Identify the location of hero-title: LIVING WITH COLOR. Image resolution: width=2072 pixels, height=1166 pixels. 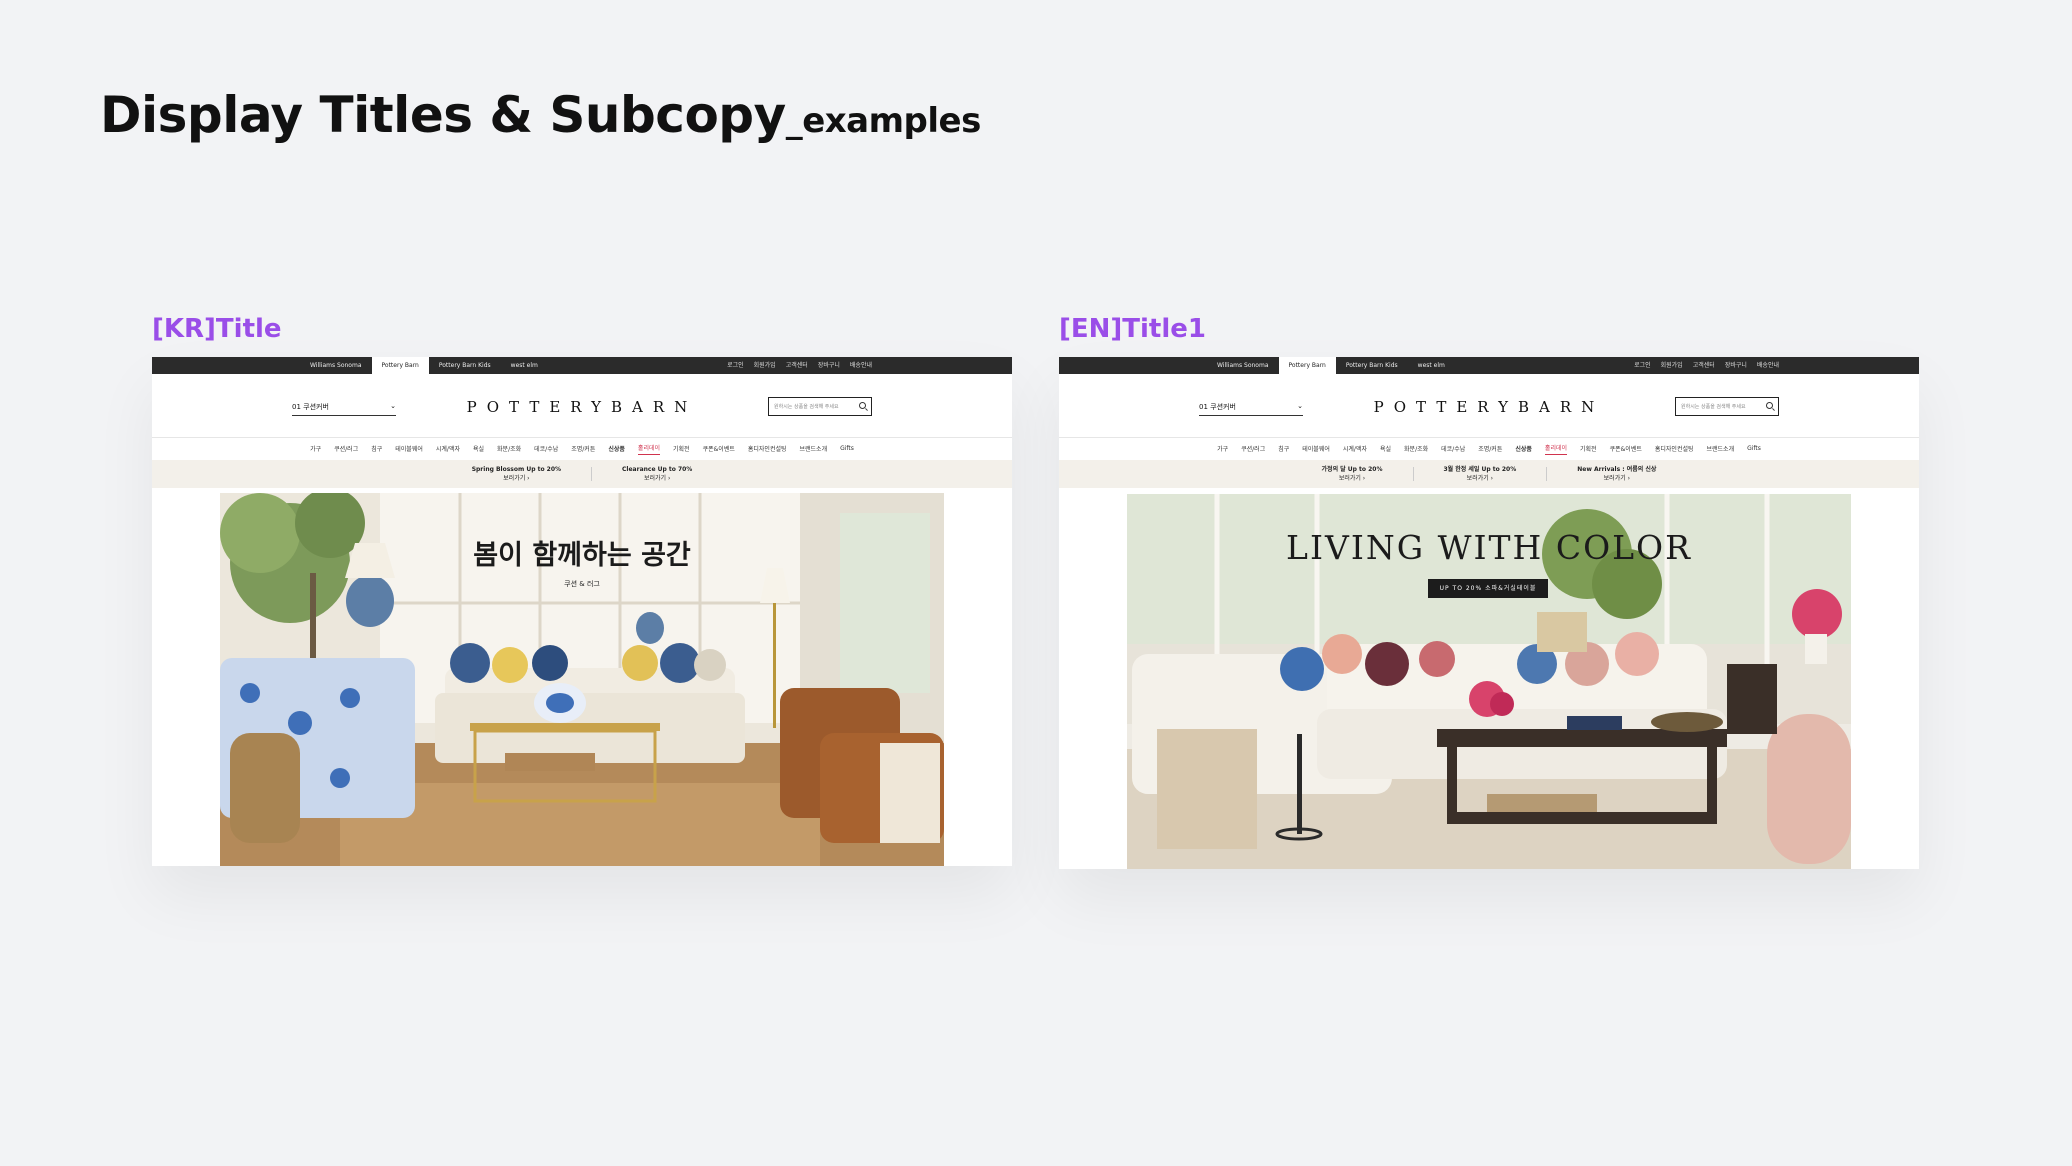
(1489, 547).